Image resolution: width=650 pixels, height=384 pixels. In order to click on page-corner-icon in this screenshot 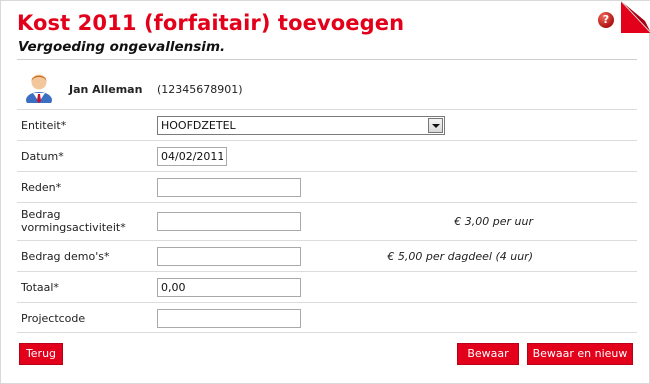, I will do `click(635, 17)`.